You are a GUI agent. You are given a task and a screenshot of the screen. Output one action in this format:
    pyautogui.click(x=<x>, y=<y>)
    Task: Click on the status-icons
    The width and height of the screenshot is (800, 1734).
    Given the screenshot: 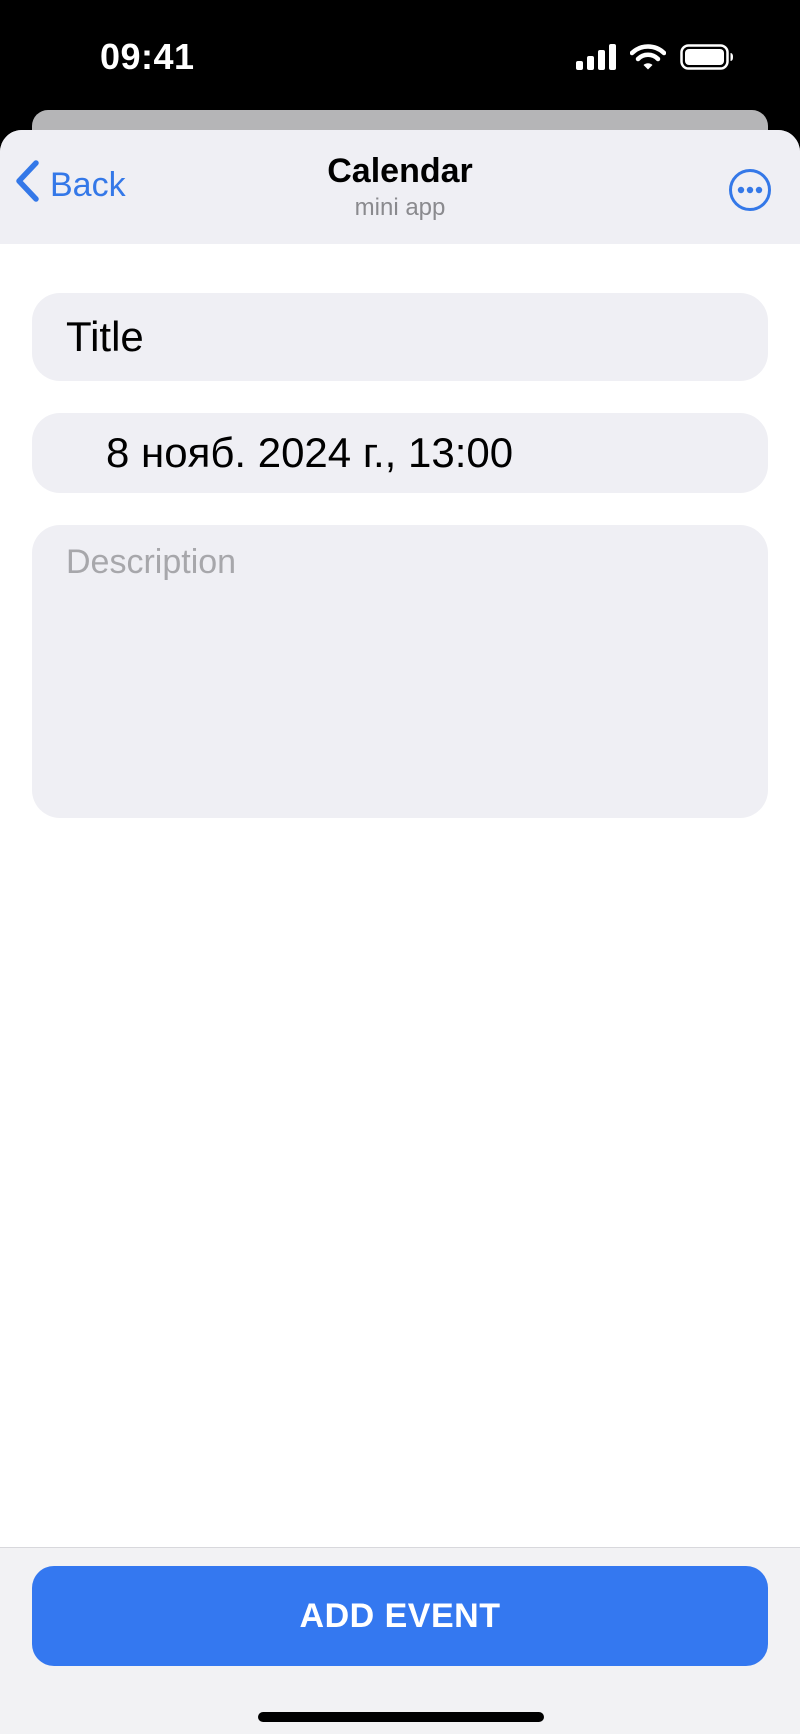 What is the action you would take?
    pyautogui.click(x=655, y=59)
    